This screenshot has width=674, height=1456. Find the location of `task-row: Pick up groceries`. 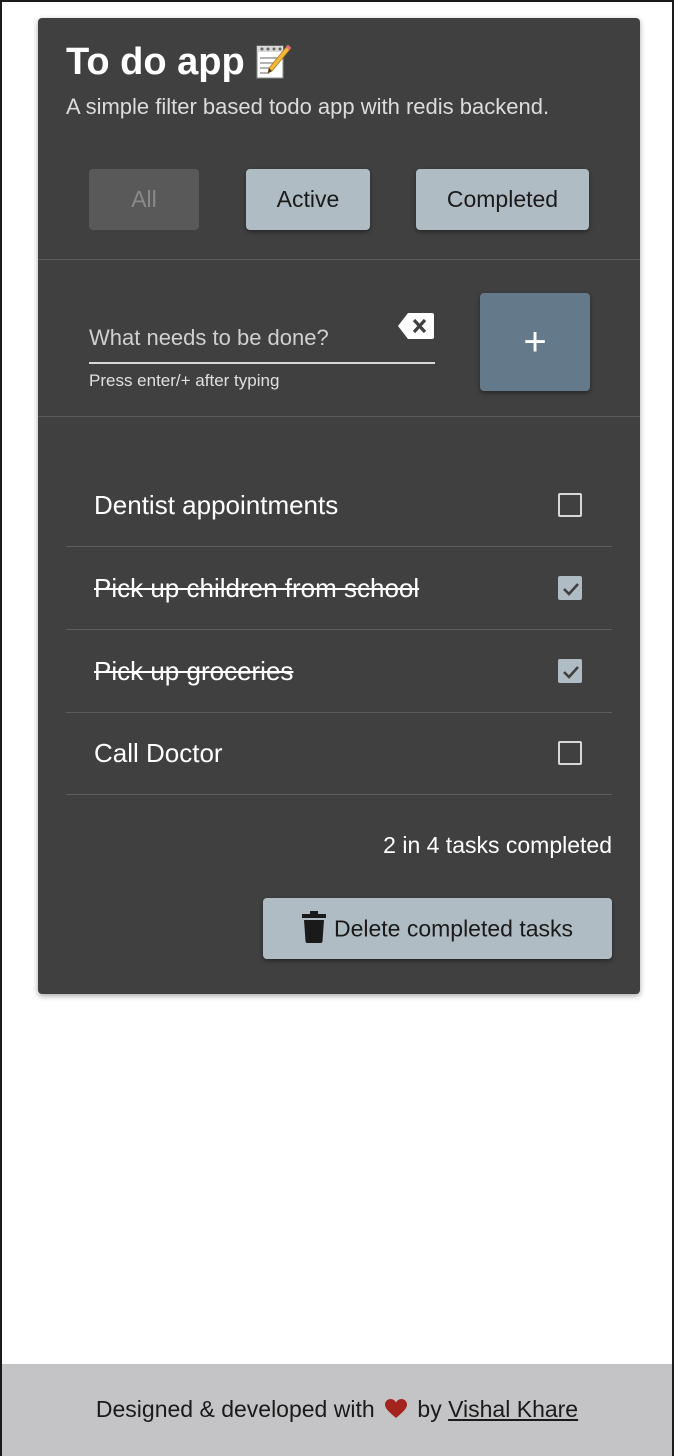

task-row: Pick up groceries is located at coordinates (339, 671).